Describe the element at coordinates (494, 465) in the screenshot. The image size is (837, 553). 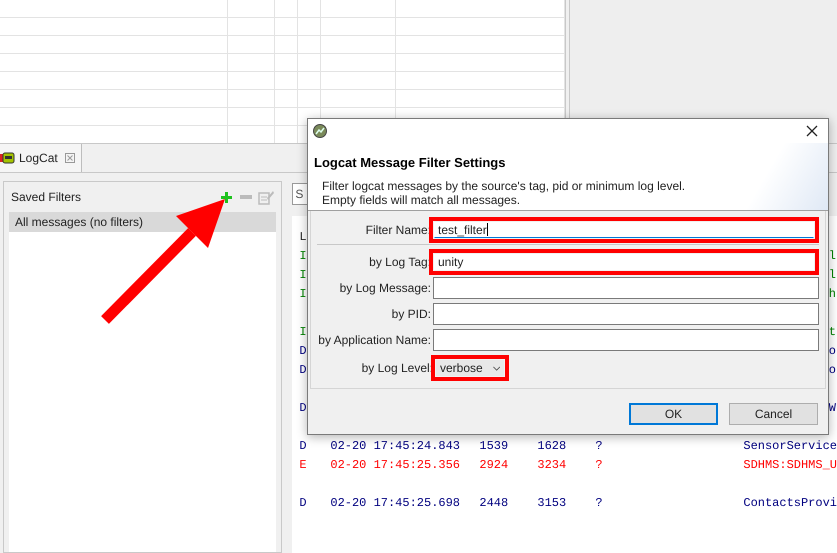
I see `log-pid: 2924` at that location.